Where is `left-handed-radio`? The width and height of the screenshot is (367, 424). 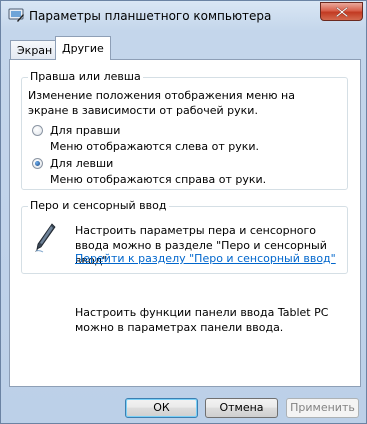
left-handed-radio is located at coordinates (37, 163).